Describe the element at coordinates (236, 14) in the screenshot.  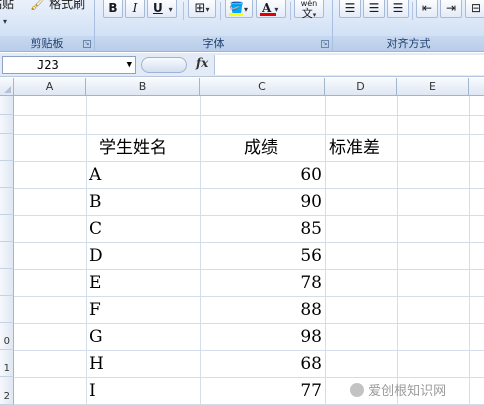
I see `fill-color-bar` at that location.